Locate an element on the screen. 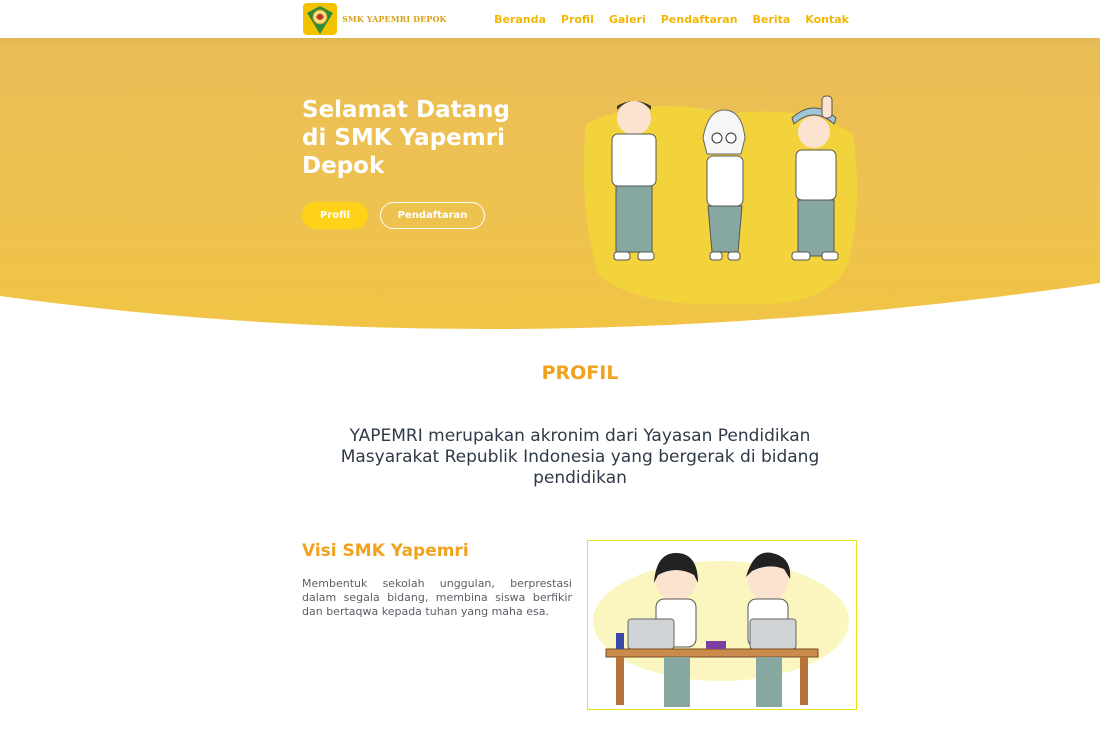  nav-profil: Profil is located at coordinates (577, 19).